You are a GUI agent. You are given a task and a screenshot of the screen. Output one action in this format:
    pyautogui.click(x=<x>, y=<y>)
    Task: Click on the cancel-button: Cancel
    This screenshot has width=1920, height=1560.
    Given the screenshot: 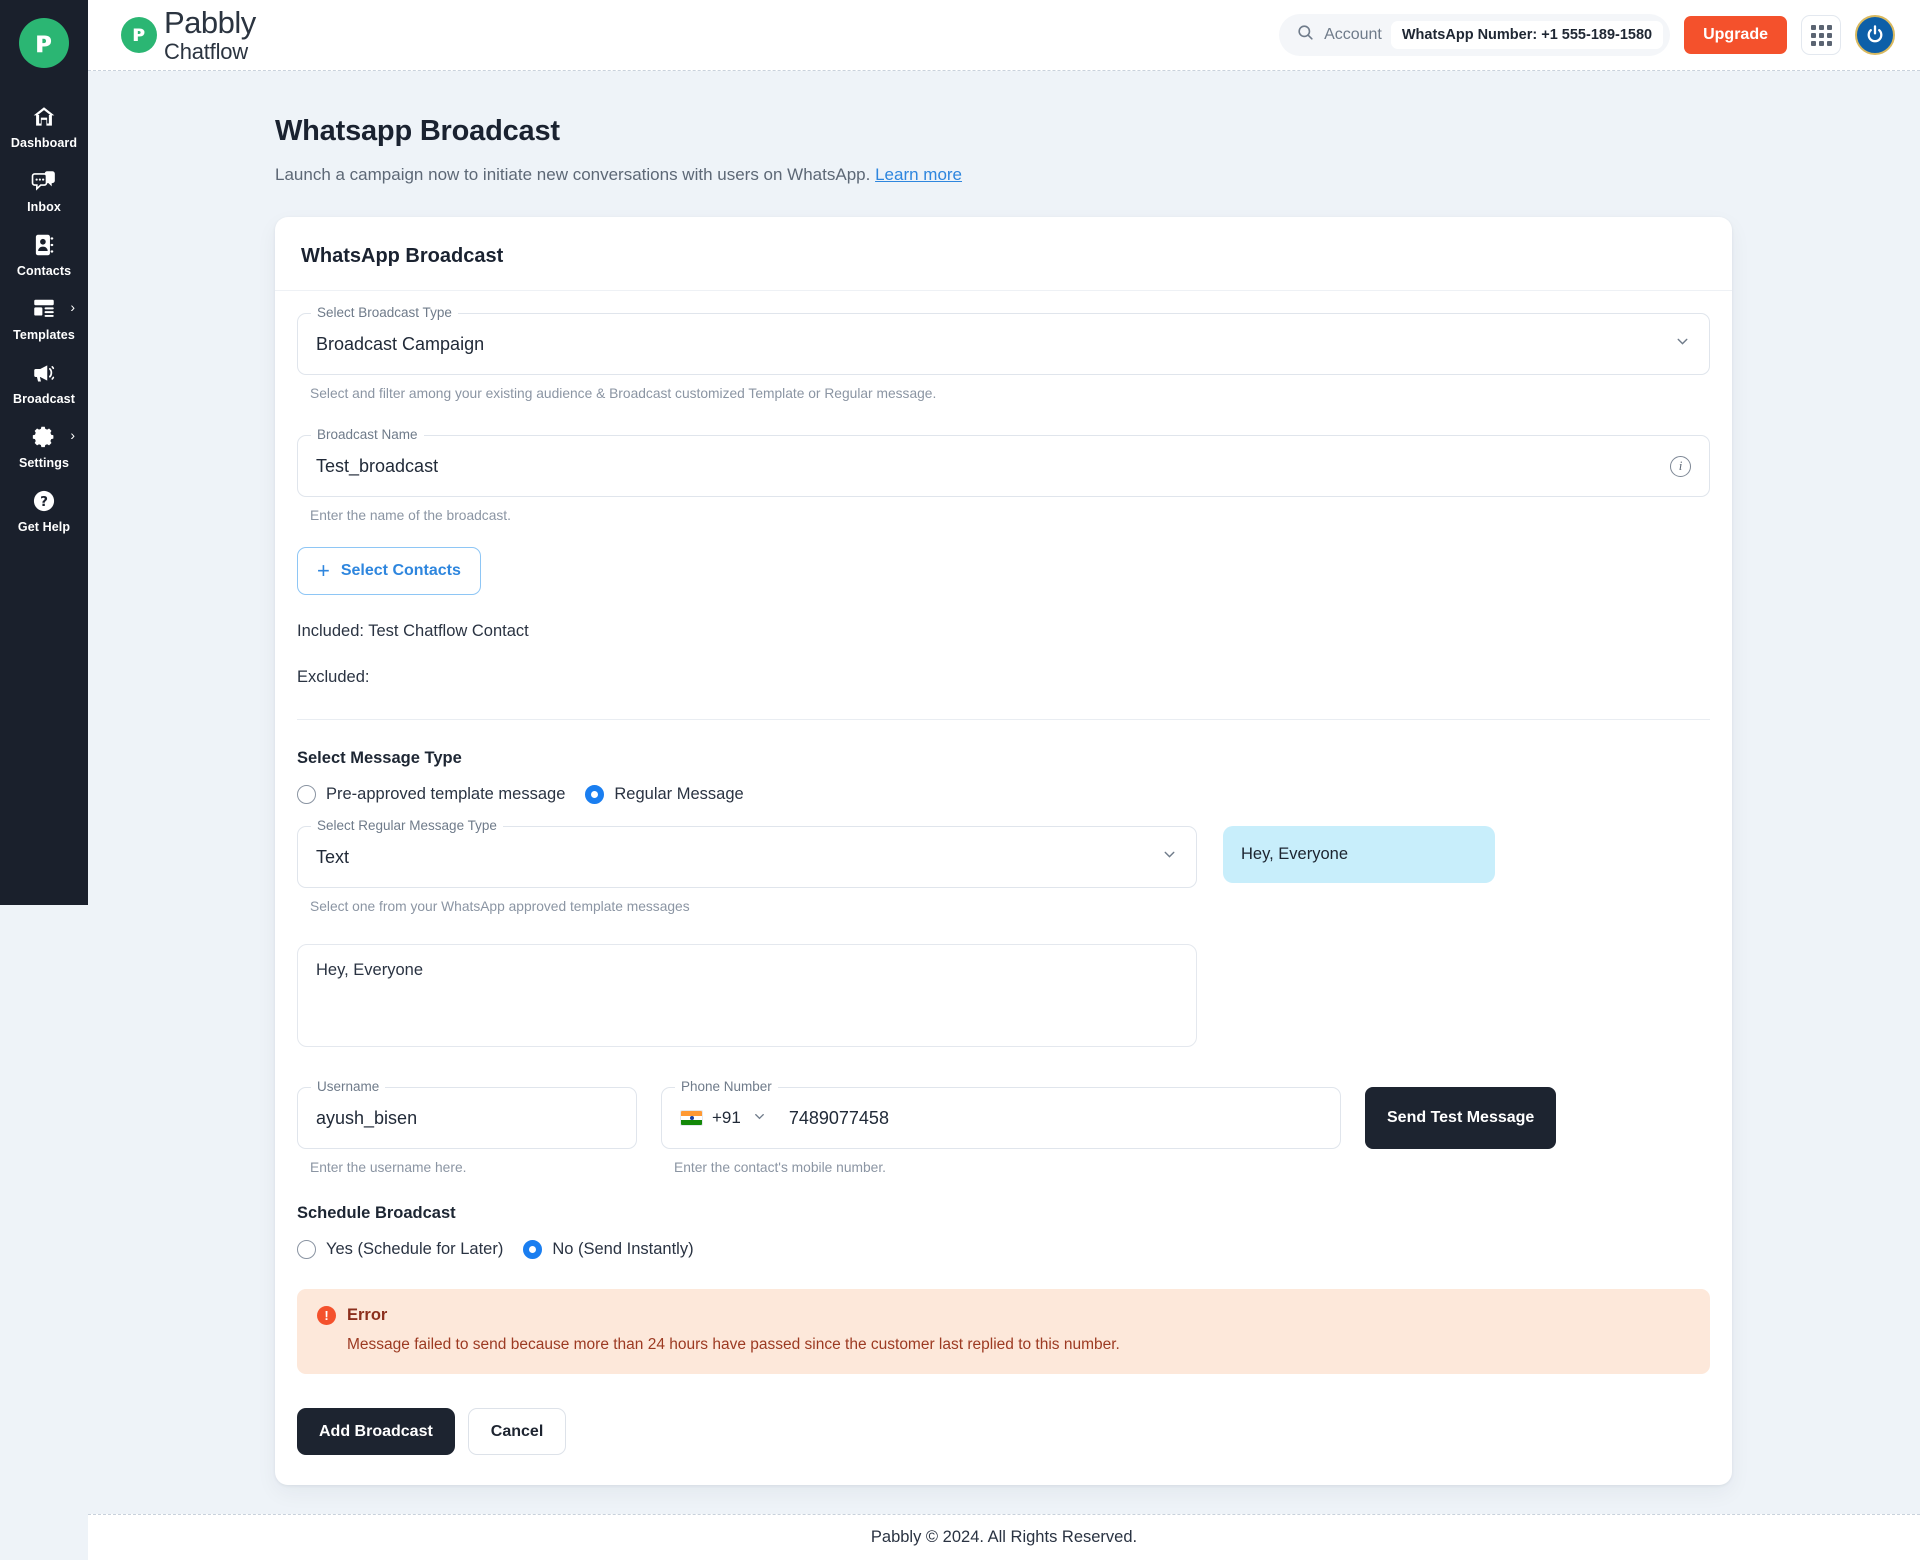 What is the action you would take?
    pyautogui.click(x=517, y=1431)
    